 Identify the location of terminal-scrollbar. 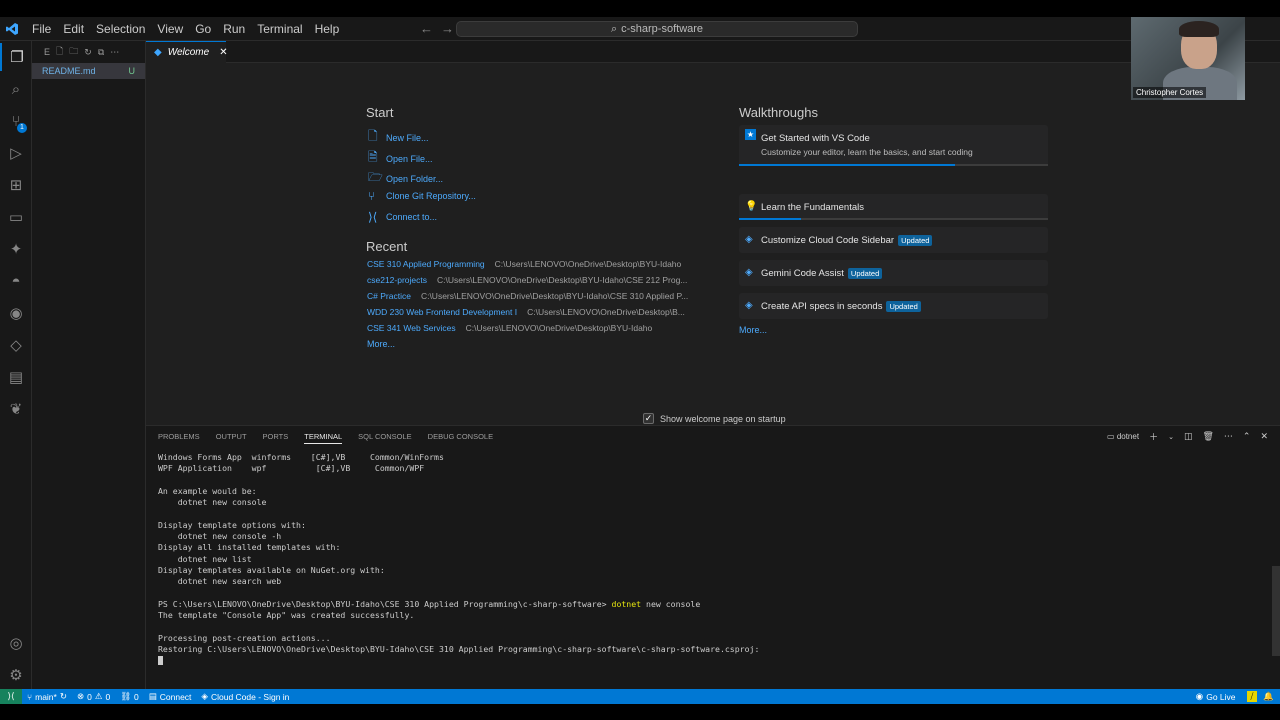
(1276, 611).